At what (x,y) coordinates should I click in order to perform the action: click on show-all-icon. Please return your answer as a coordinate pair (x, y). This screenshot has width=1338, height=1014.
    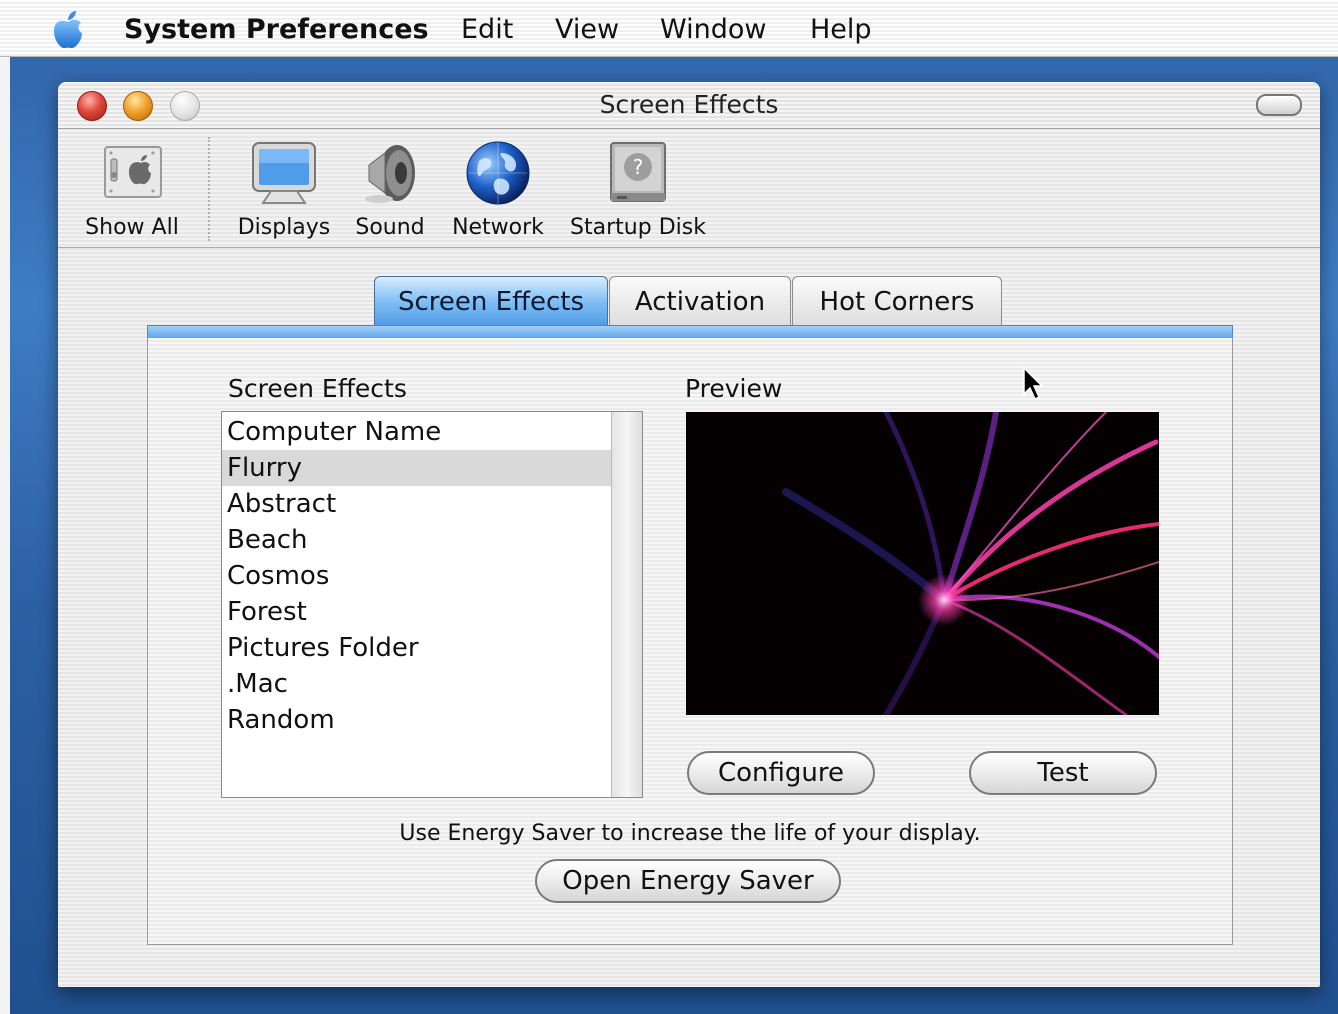
    Looking at the image, I should click on (133, 172).